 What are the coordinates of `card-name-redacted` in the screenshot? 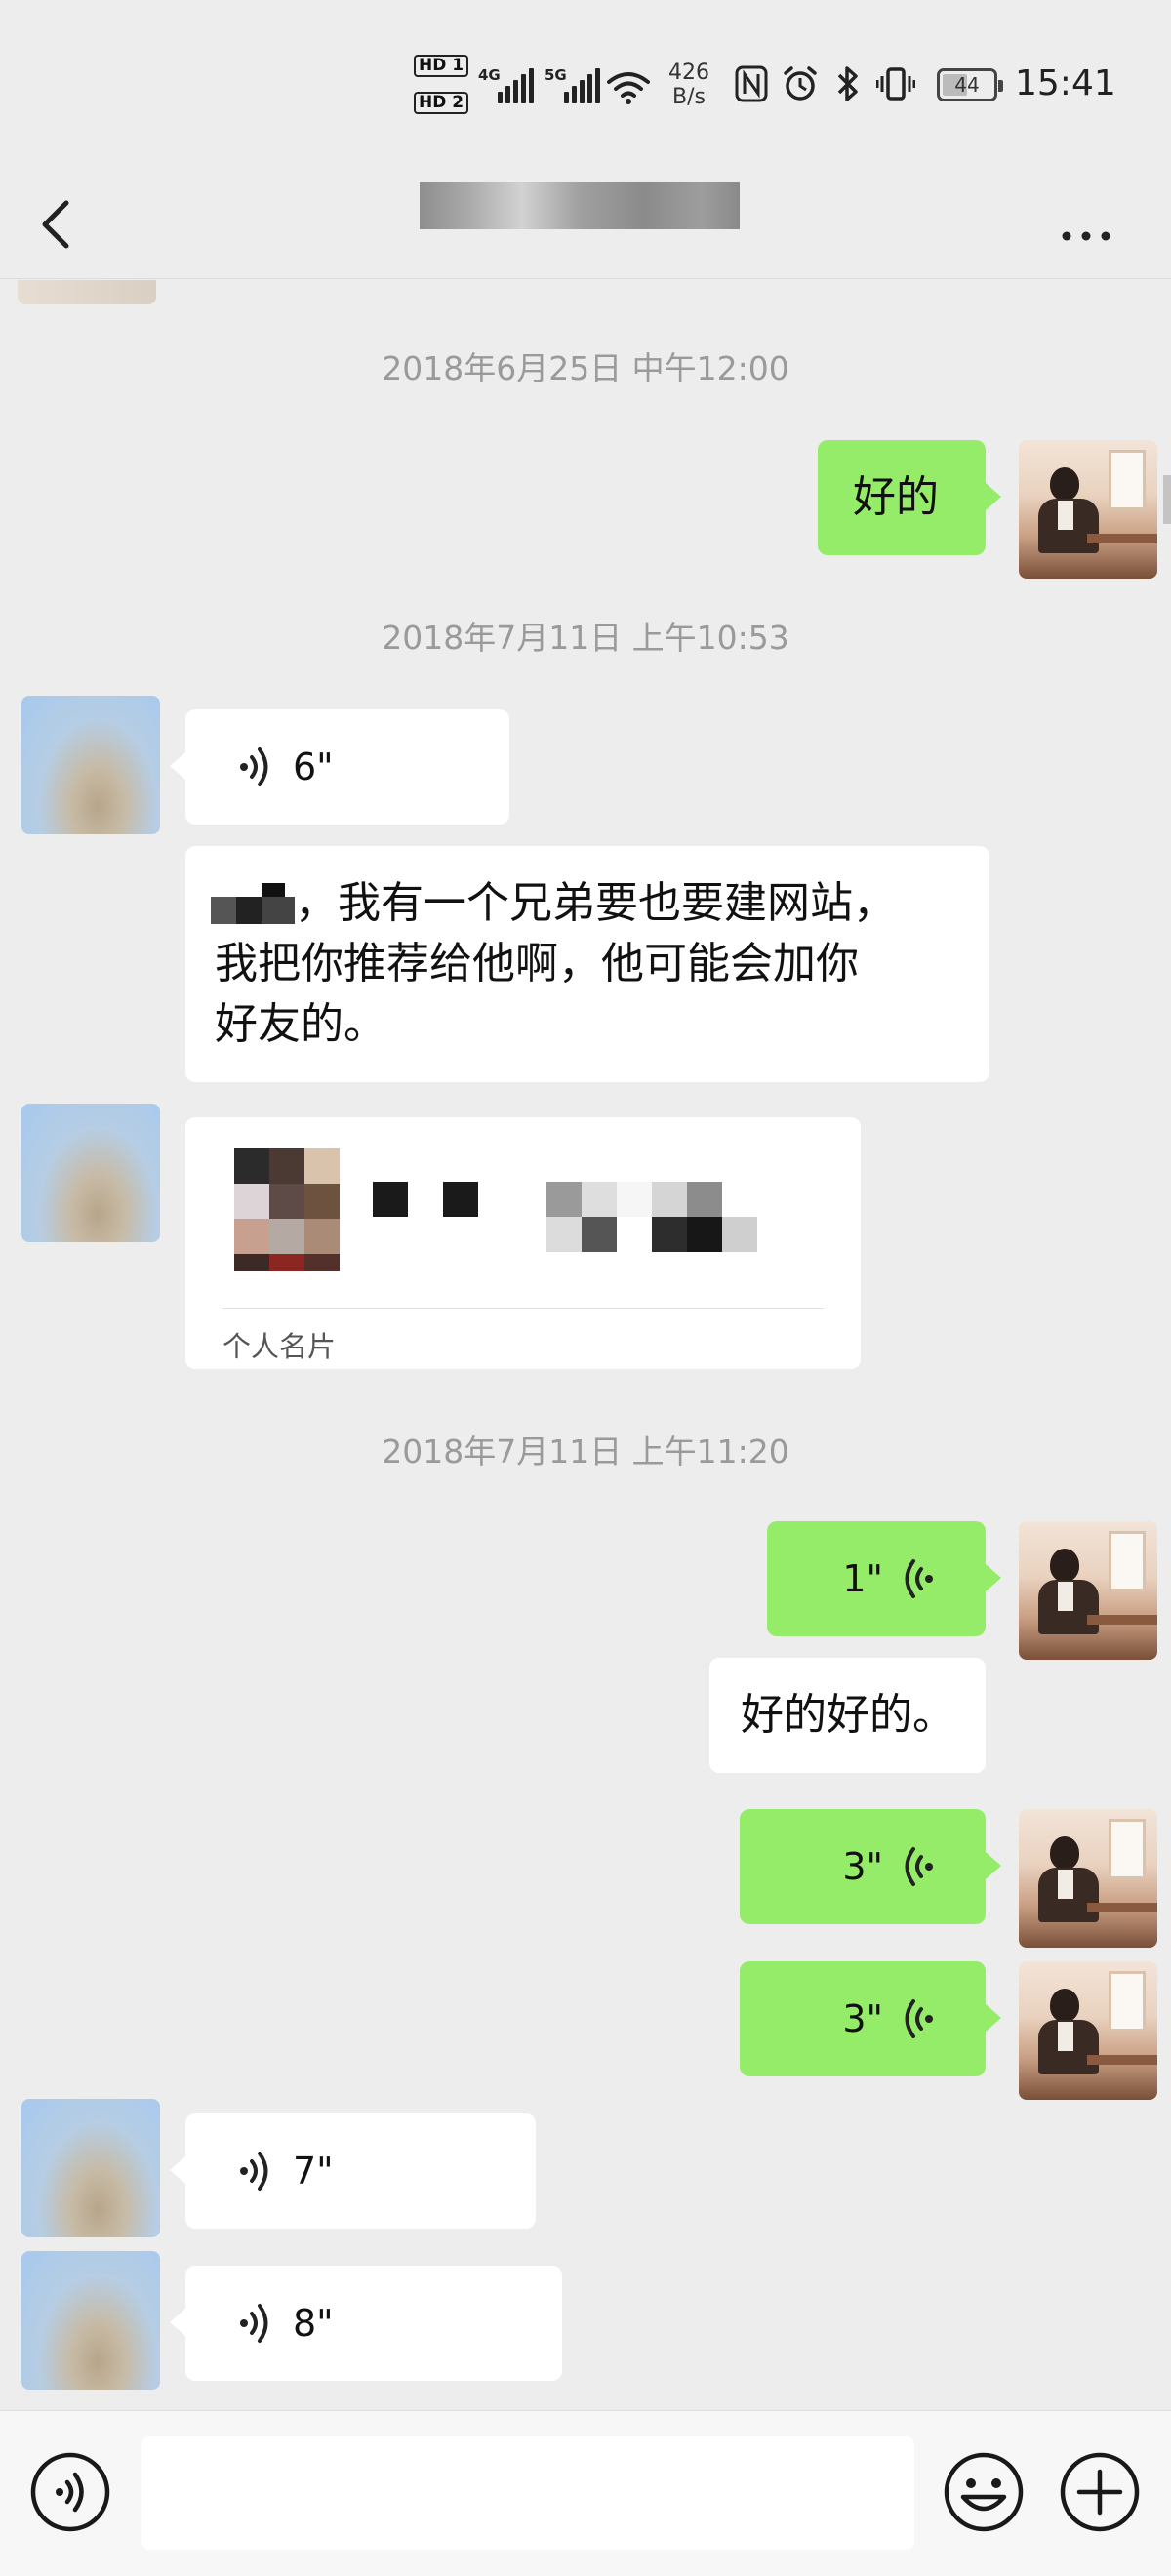 It's located at (568, 1217).